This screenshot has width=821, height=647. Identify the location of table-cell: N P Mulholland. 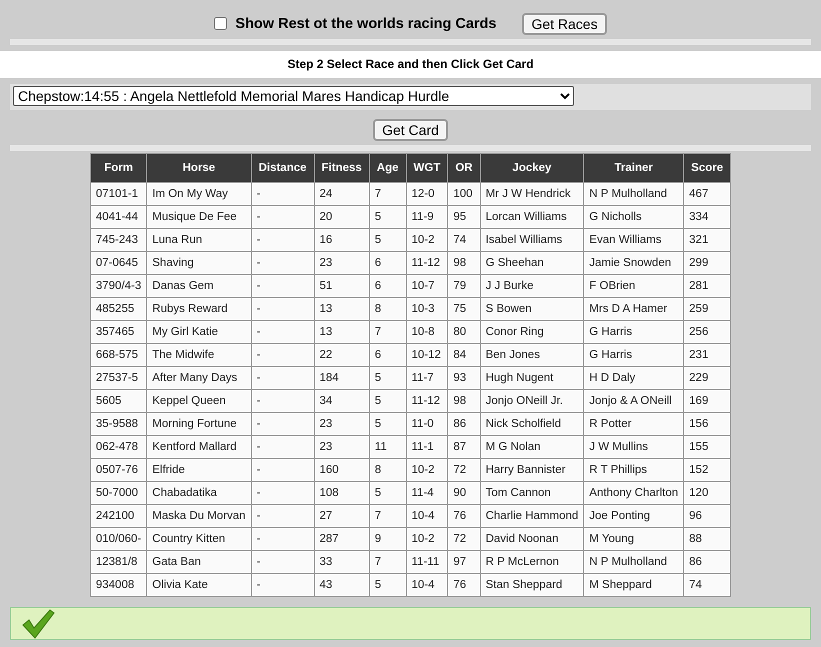
(634, 562).